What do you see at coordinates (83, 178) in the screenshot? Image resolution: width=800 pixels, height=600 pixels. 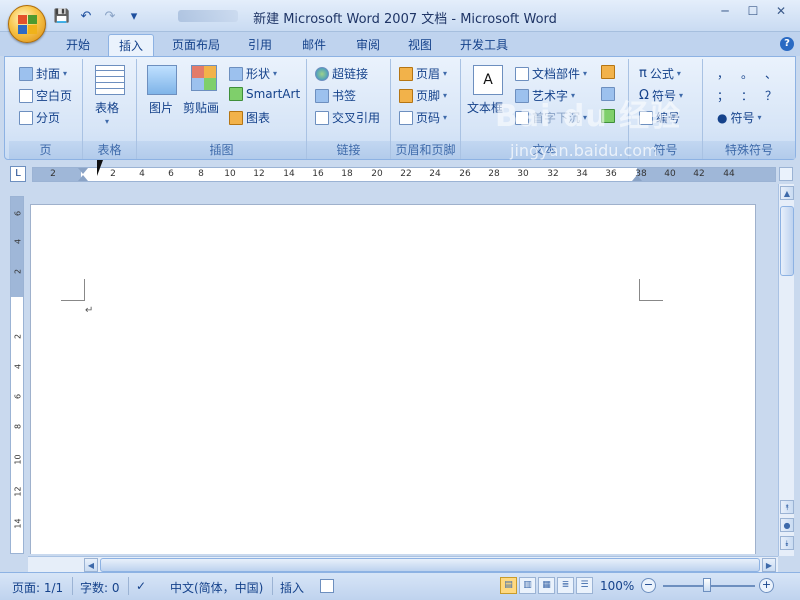 I see `hanging-indent-marker` at bounding box center [83, 178].